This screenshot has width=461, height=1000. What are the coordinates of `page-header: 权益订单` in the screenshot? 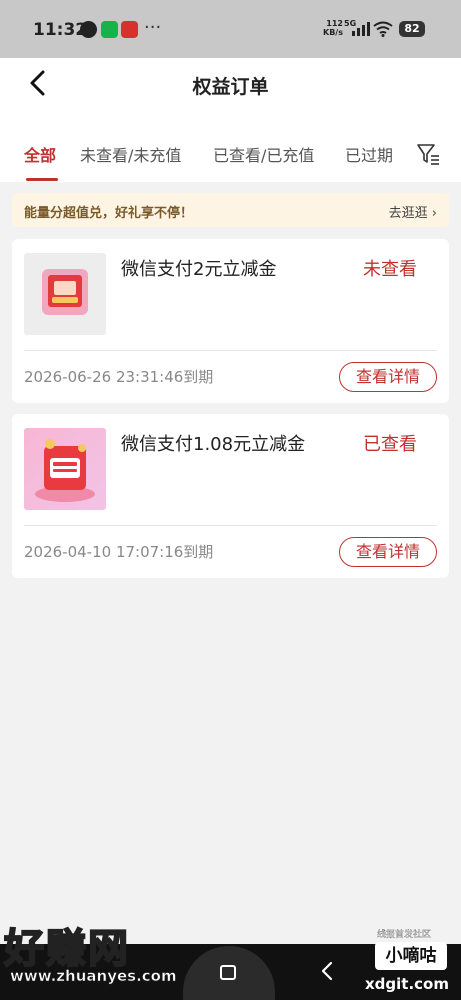 It's located at (230, 94).